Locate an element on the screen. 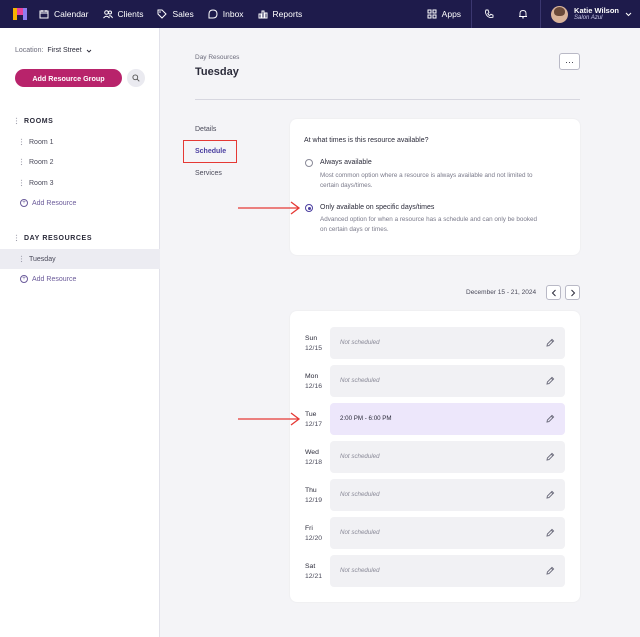 This screenshot has width=640, height=637. user-menu: Katie Wilson Salon Azul is located at coordinates (590, 14).